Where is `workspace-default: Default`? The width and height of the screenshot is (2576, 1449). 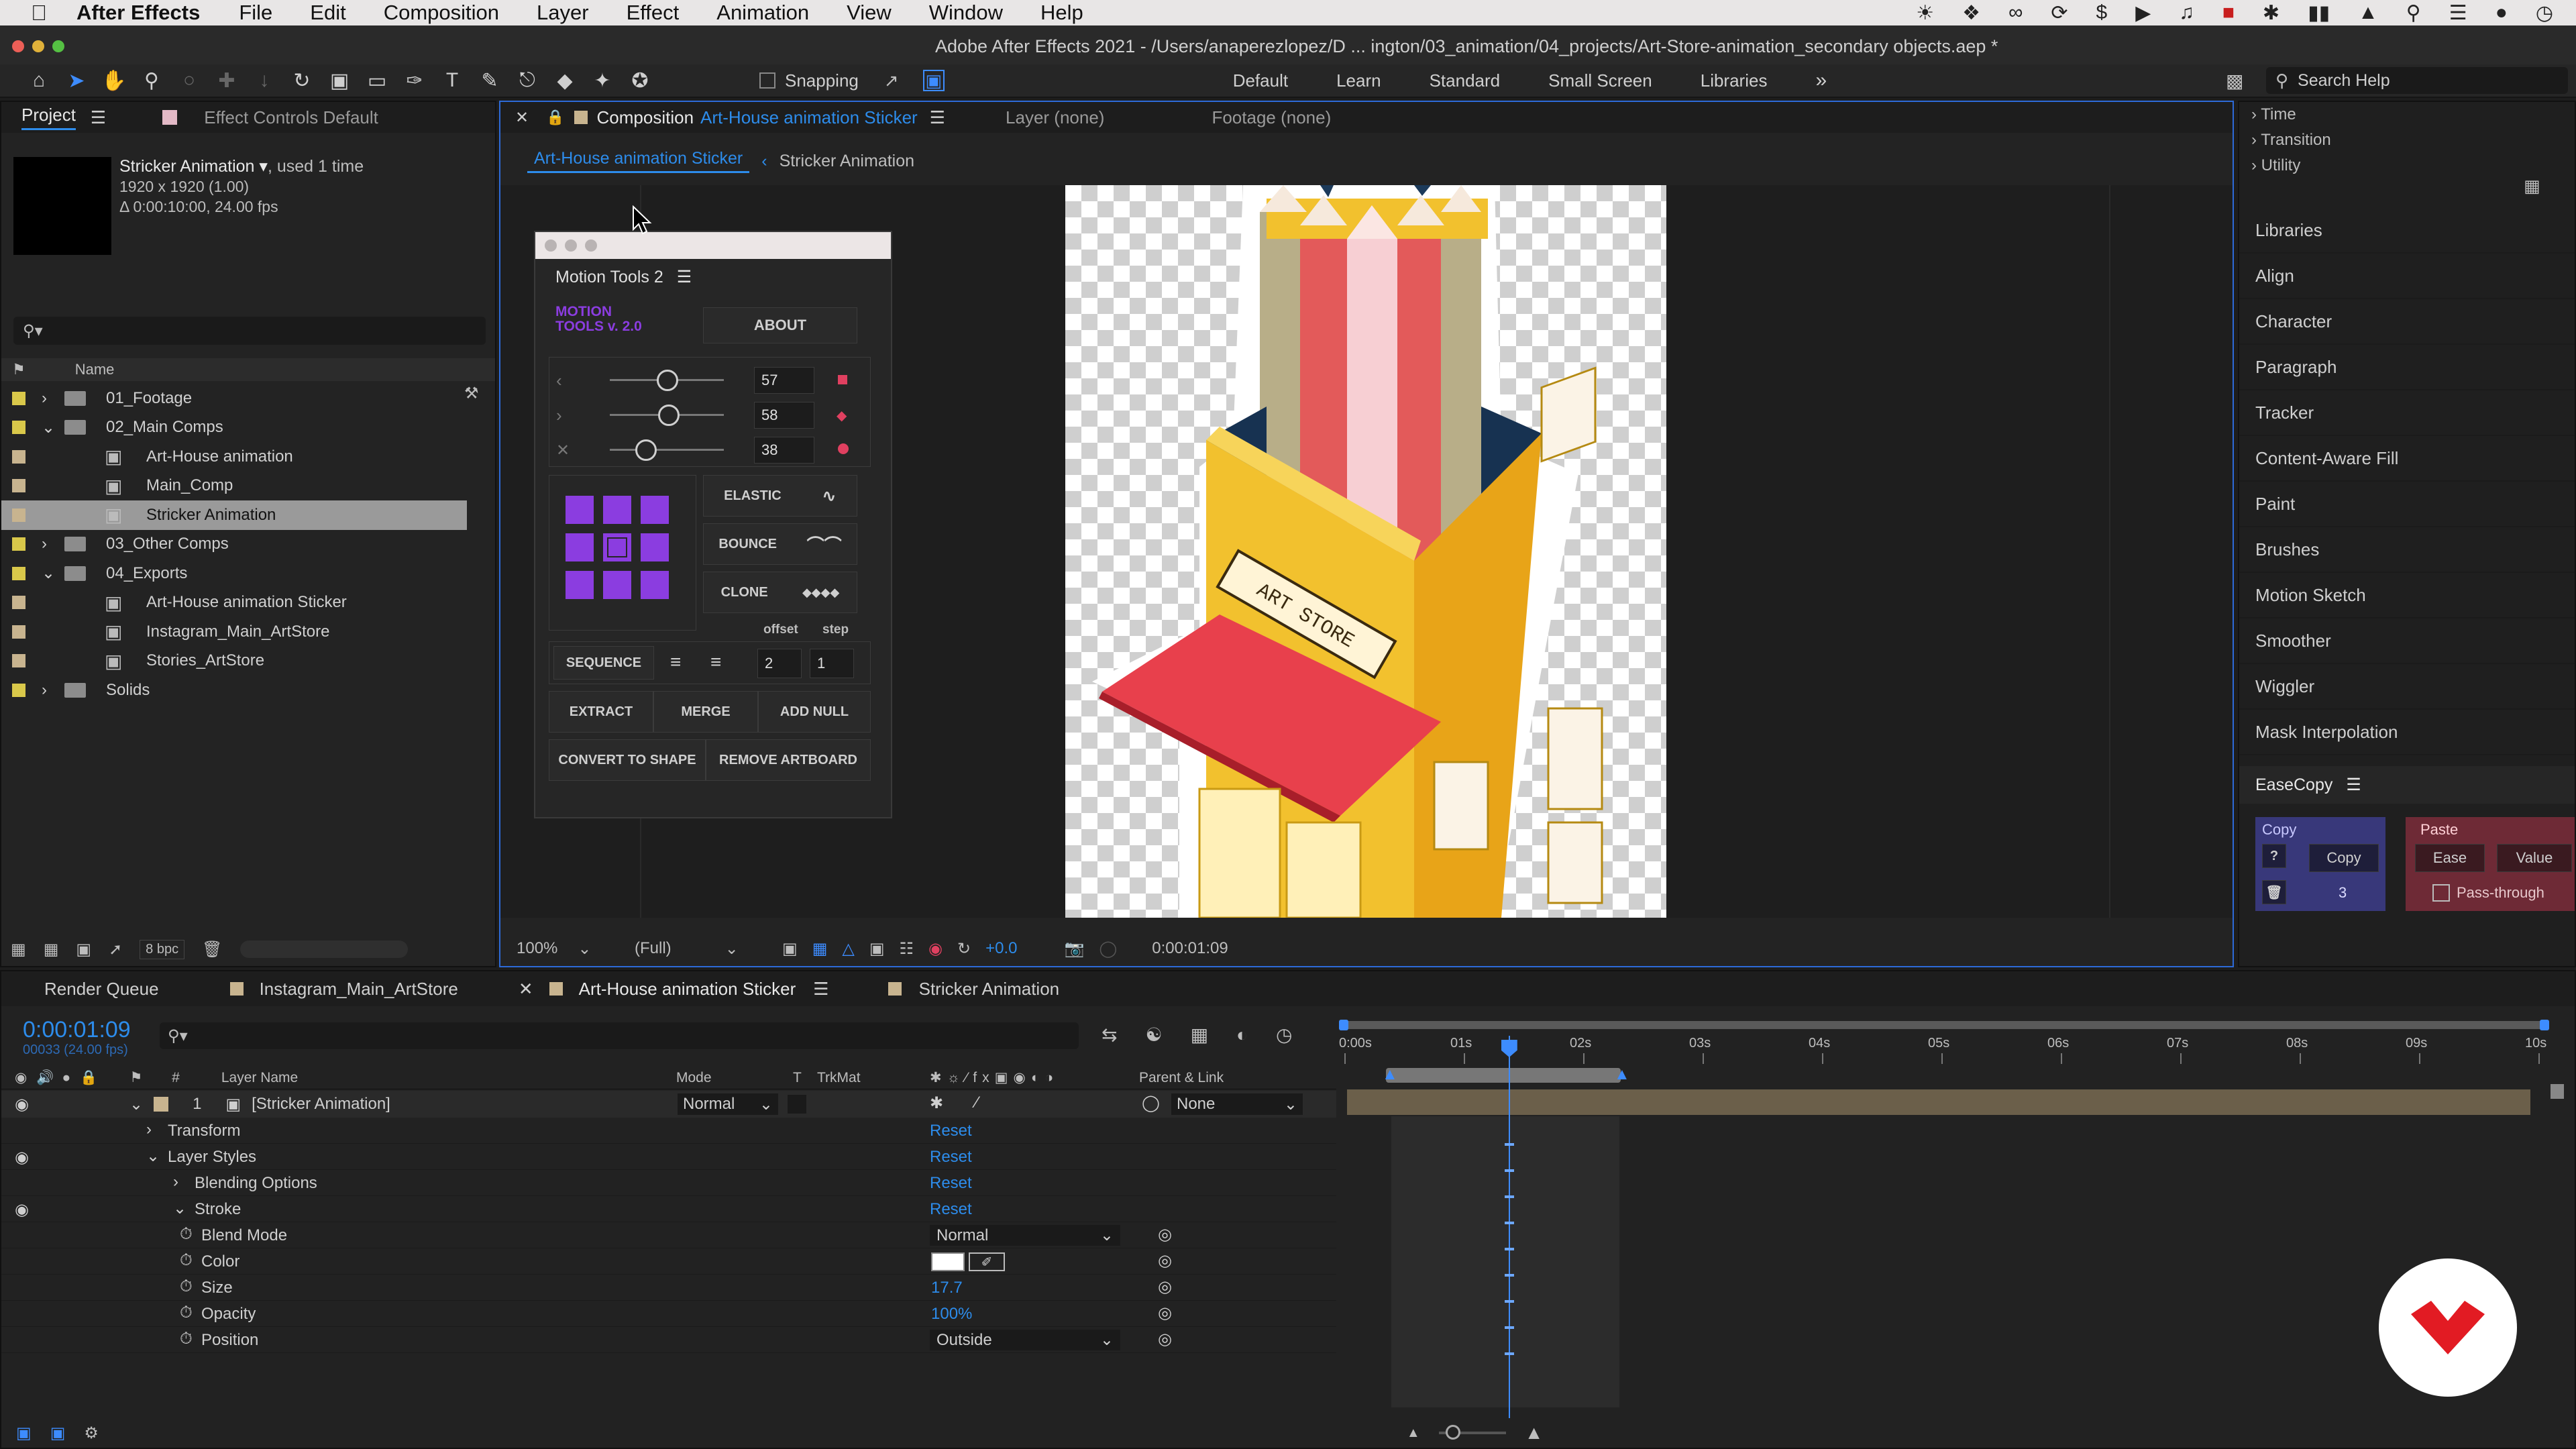 workspace-default: Default is located at coordinates (1260, 80).